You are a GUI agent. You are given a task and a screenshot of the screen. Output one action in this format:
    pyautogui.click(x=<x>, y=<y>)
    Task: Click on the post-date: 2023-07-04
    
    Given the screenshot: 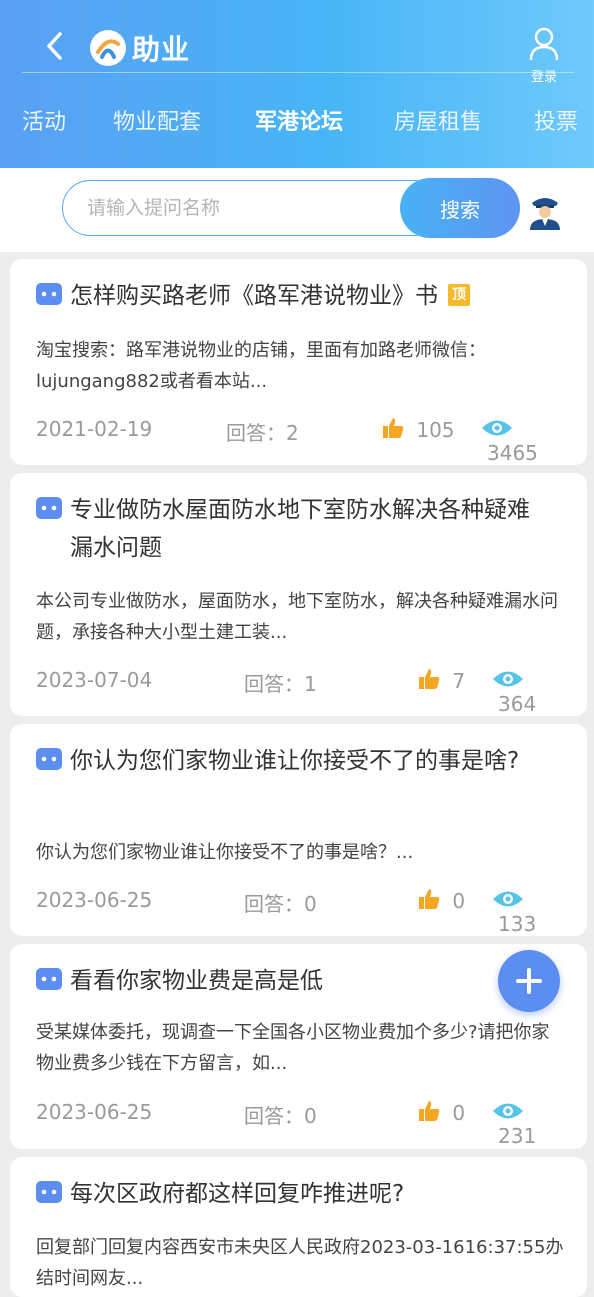 What is the action you would take?
    pyautogui.click(x=94, y=680)
    